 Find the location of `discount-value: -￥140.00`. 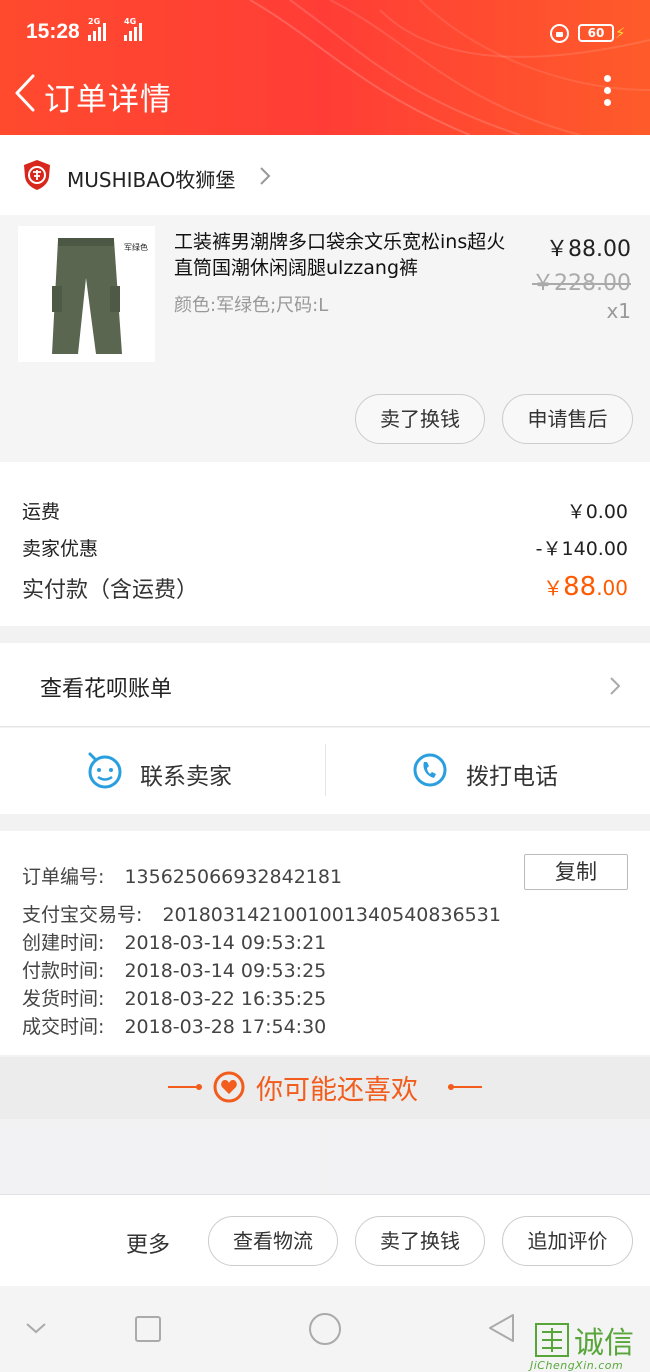

discount-value: -￥140.00 is located at coordinates (581, 549).